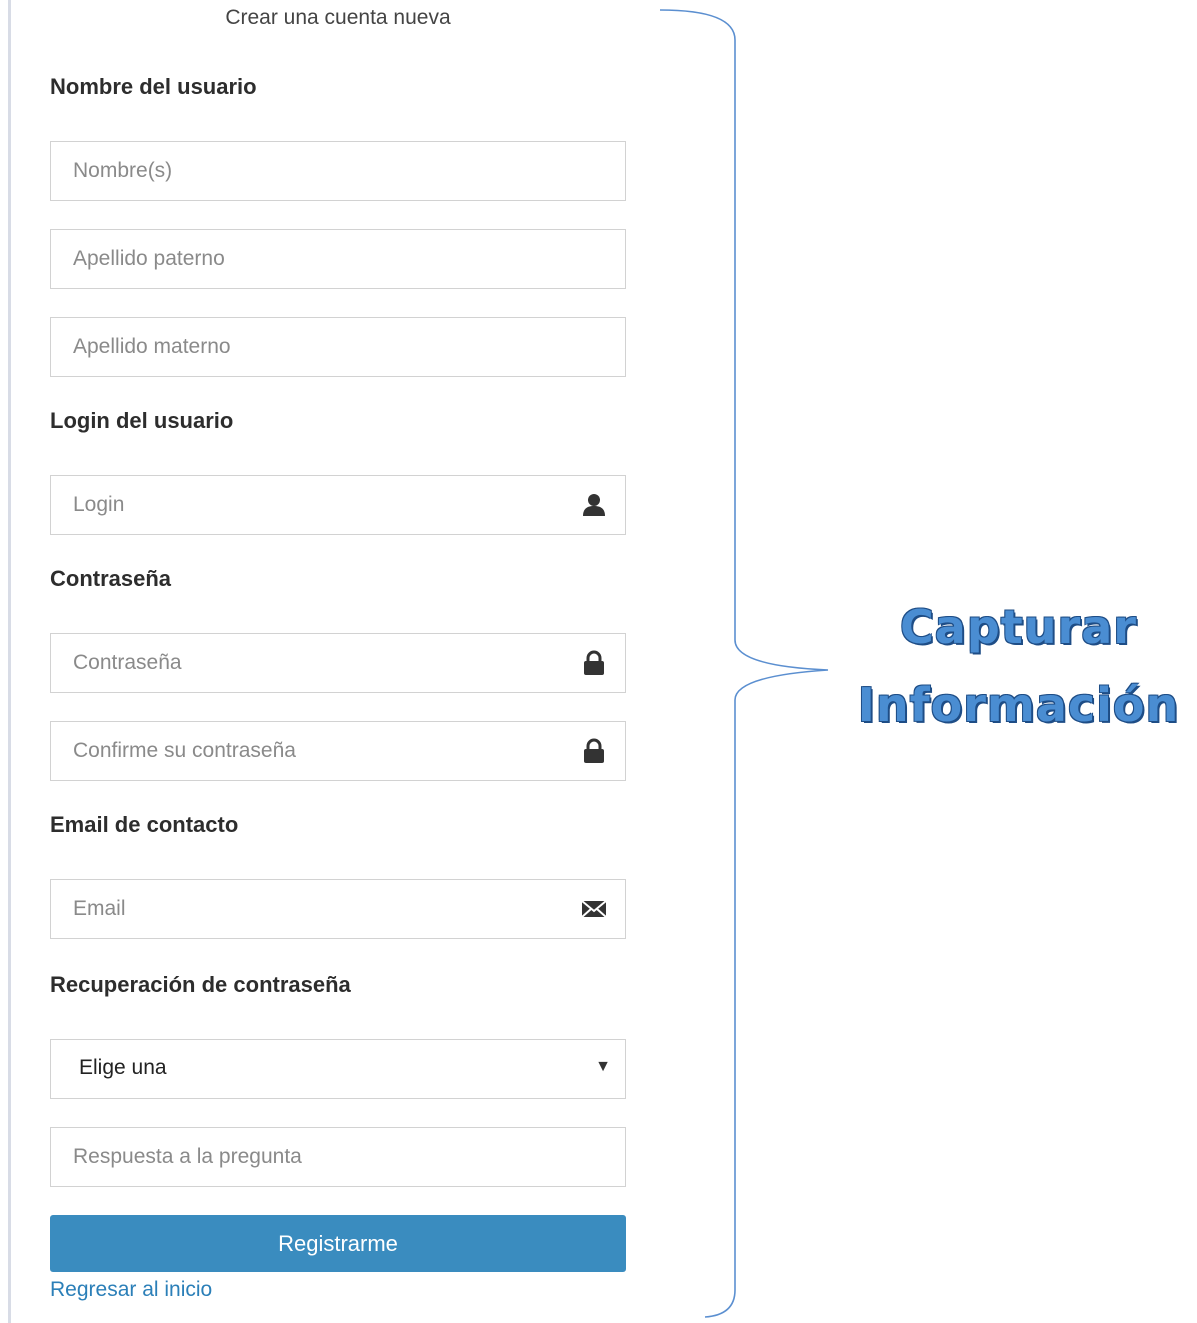 The height and width of the screenshot is (1323, 1197). What do you see at coordinates (9, 661) in the screenshot?
I see `left-border` at bounding box center [9, 661].